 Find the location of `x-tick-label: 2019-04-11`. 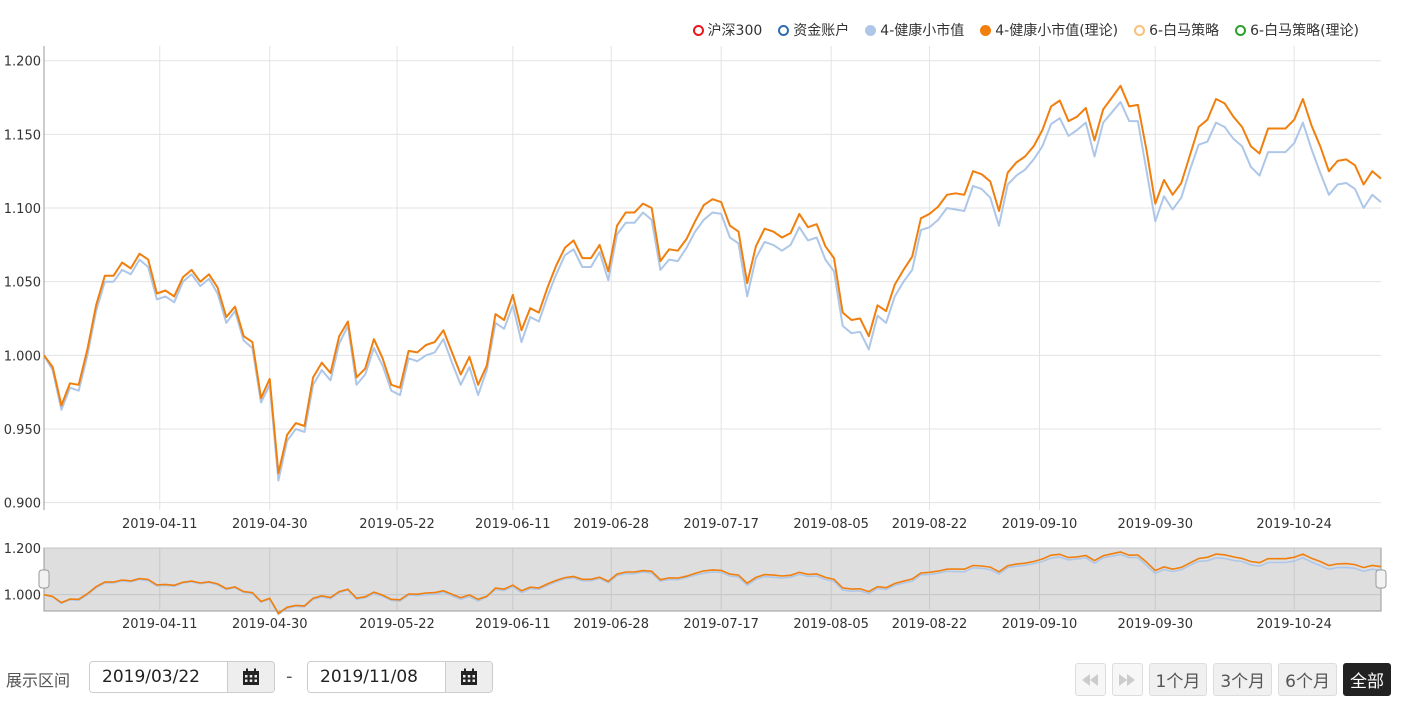

x-tick-label: 2019-04-11 is located at coordinates (160, 524).